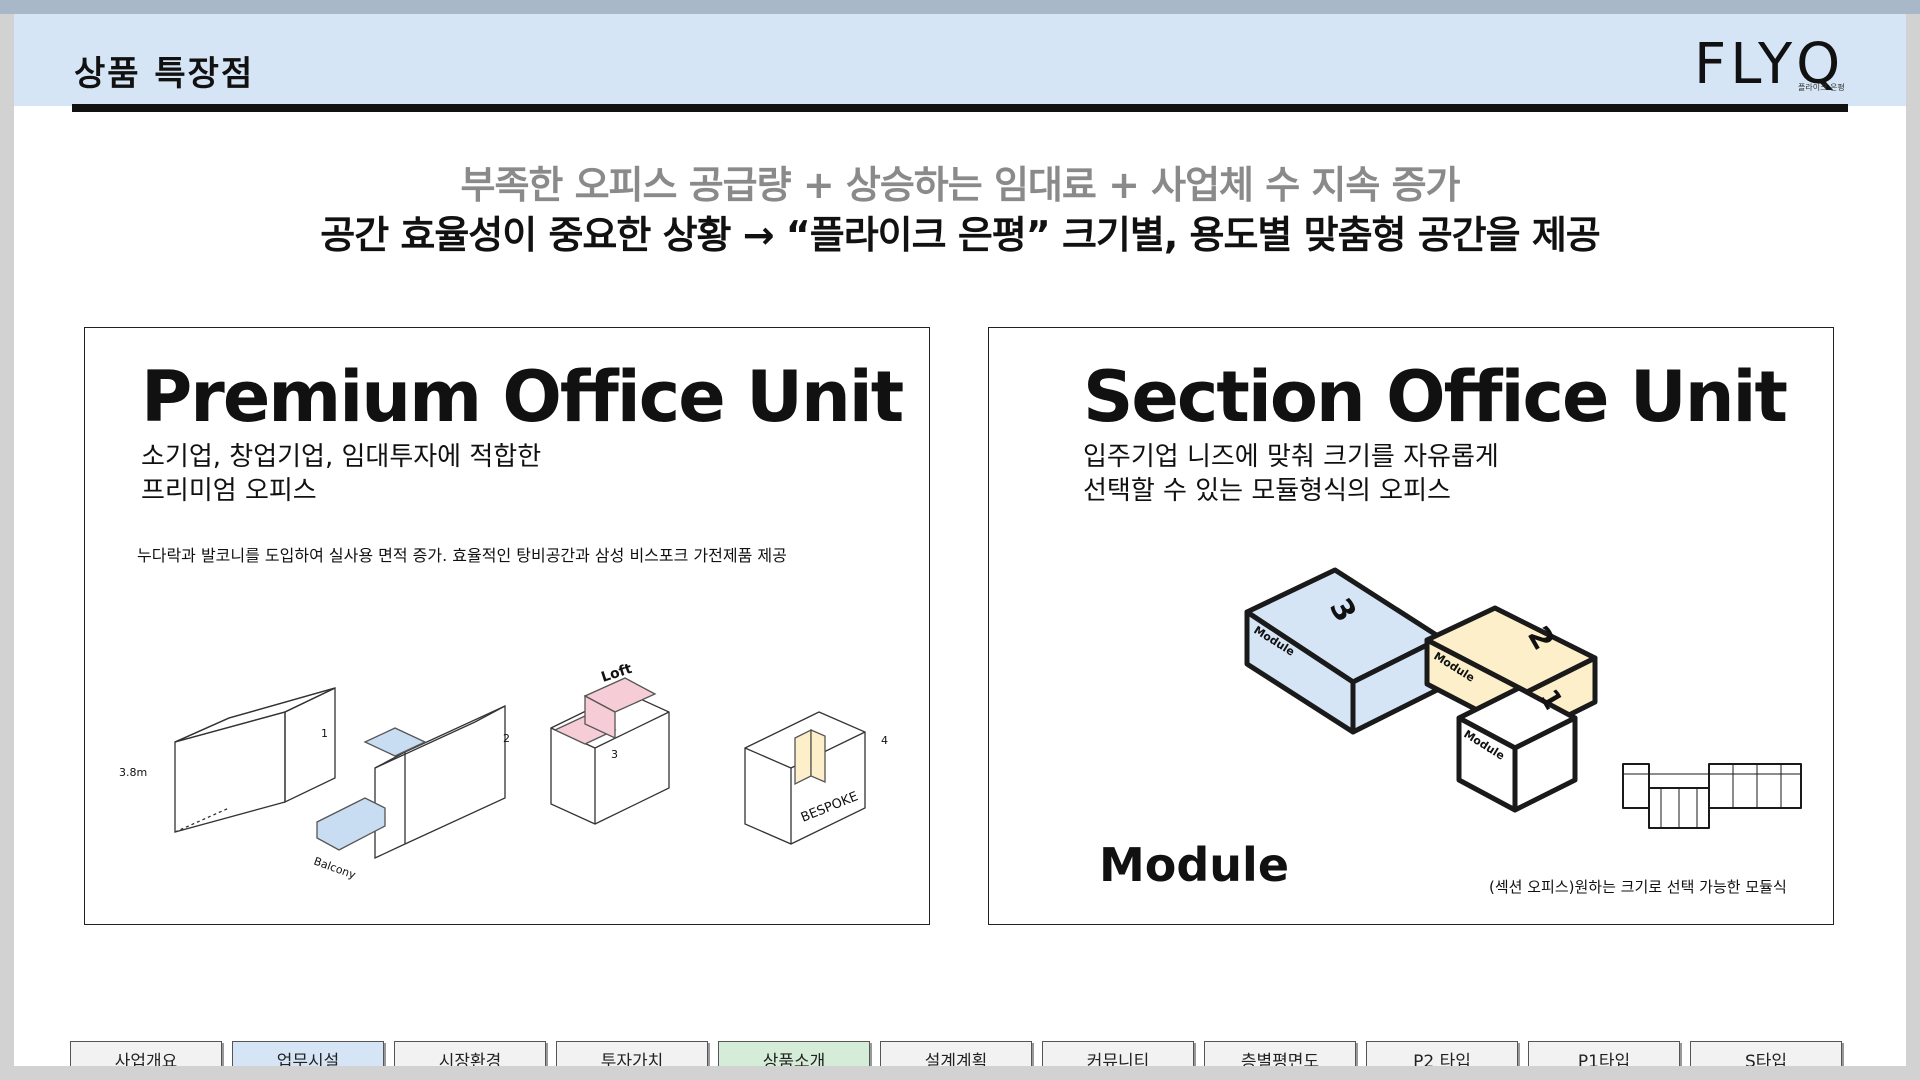 This screenshot has height=1080, width=1920. I want to click on figure-number-2: 2, so click(506, 738).